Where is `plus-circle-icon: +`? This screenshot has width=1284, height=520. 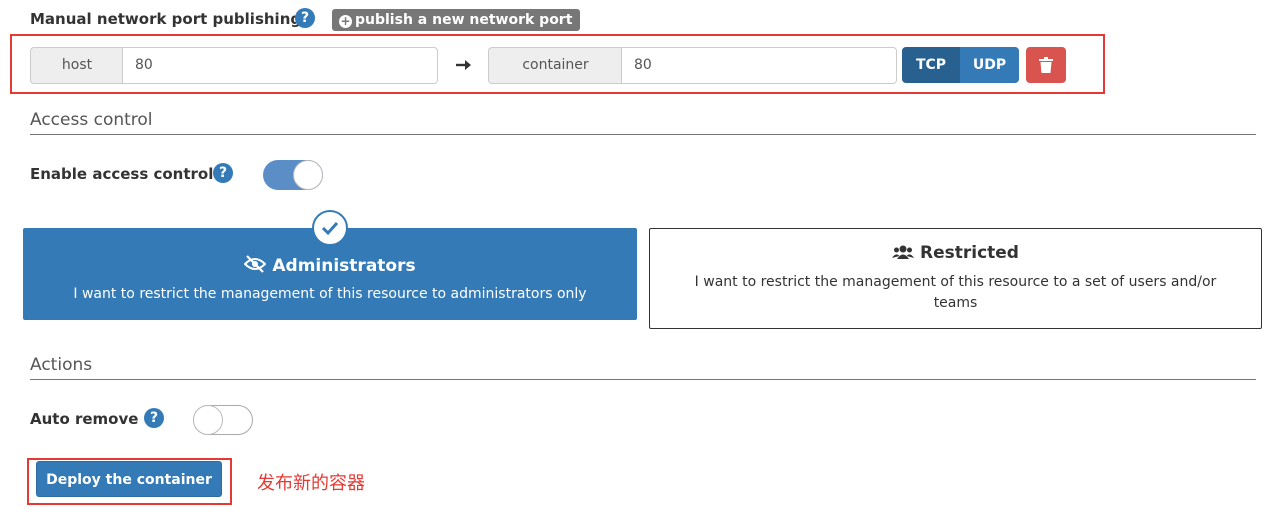 plus-circle-icon: + is located at coordinates (345, 21).